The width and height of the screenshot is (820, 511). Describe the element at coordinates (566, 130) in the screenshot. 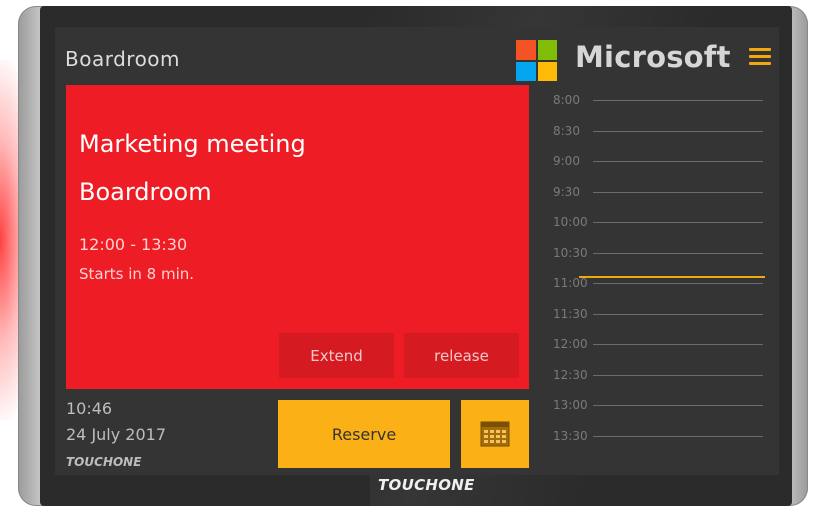

I see `timeline-slot-label: 8:30` at that location.